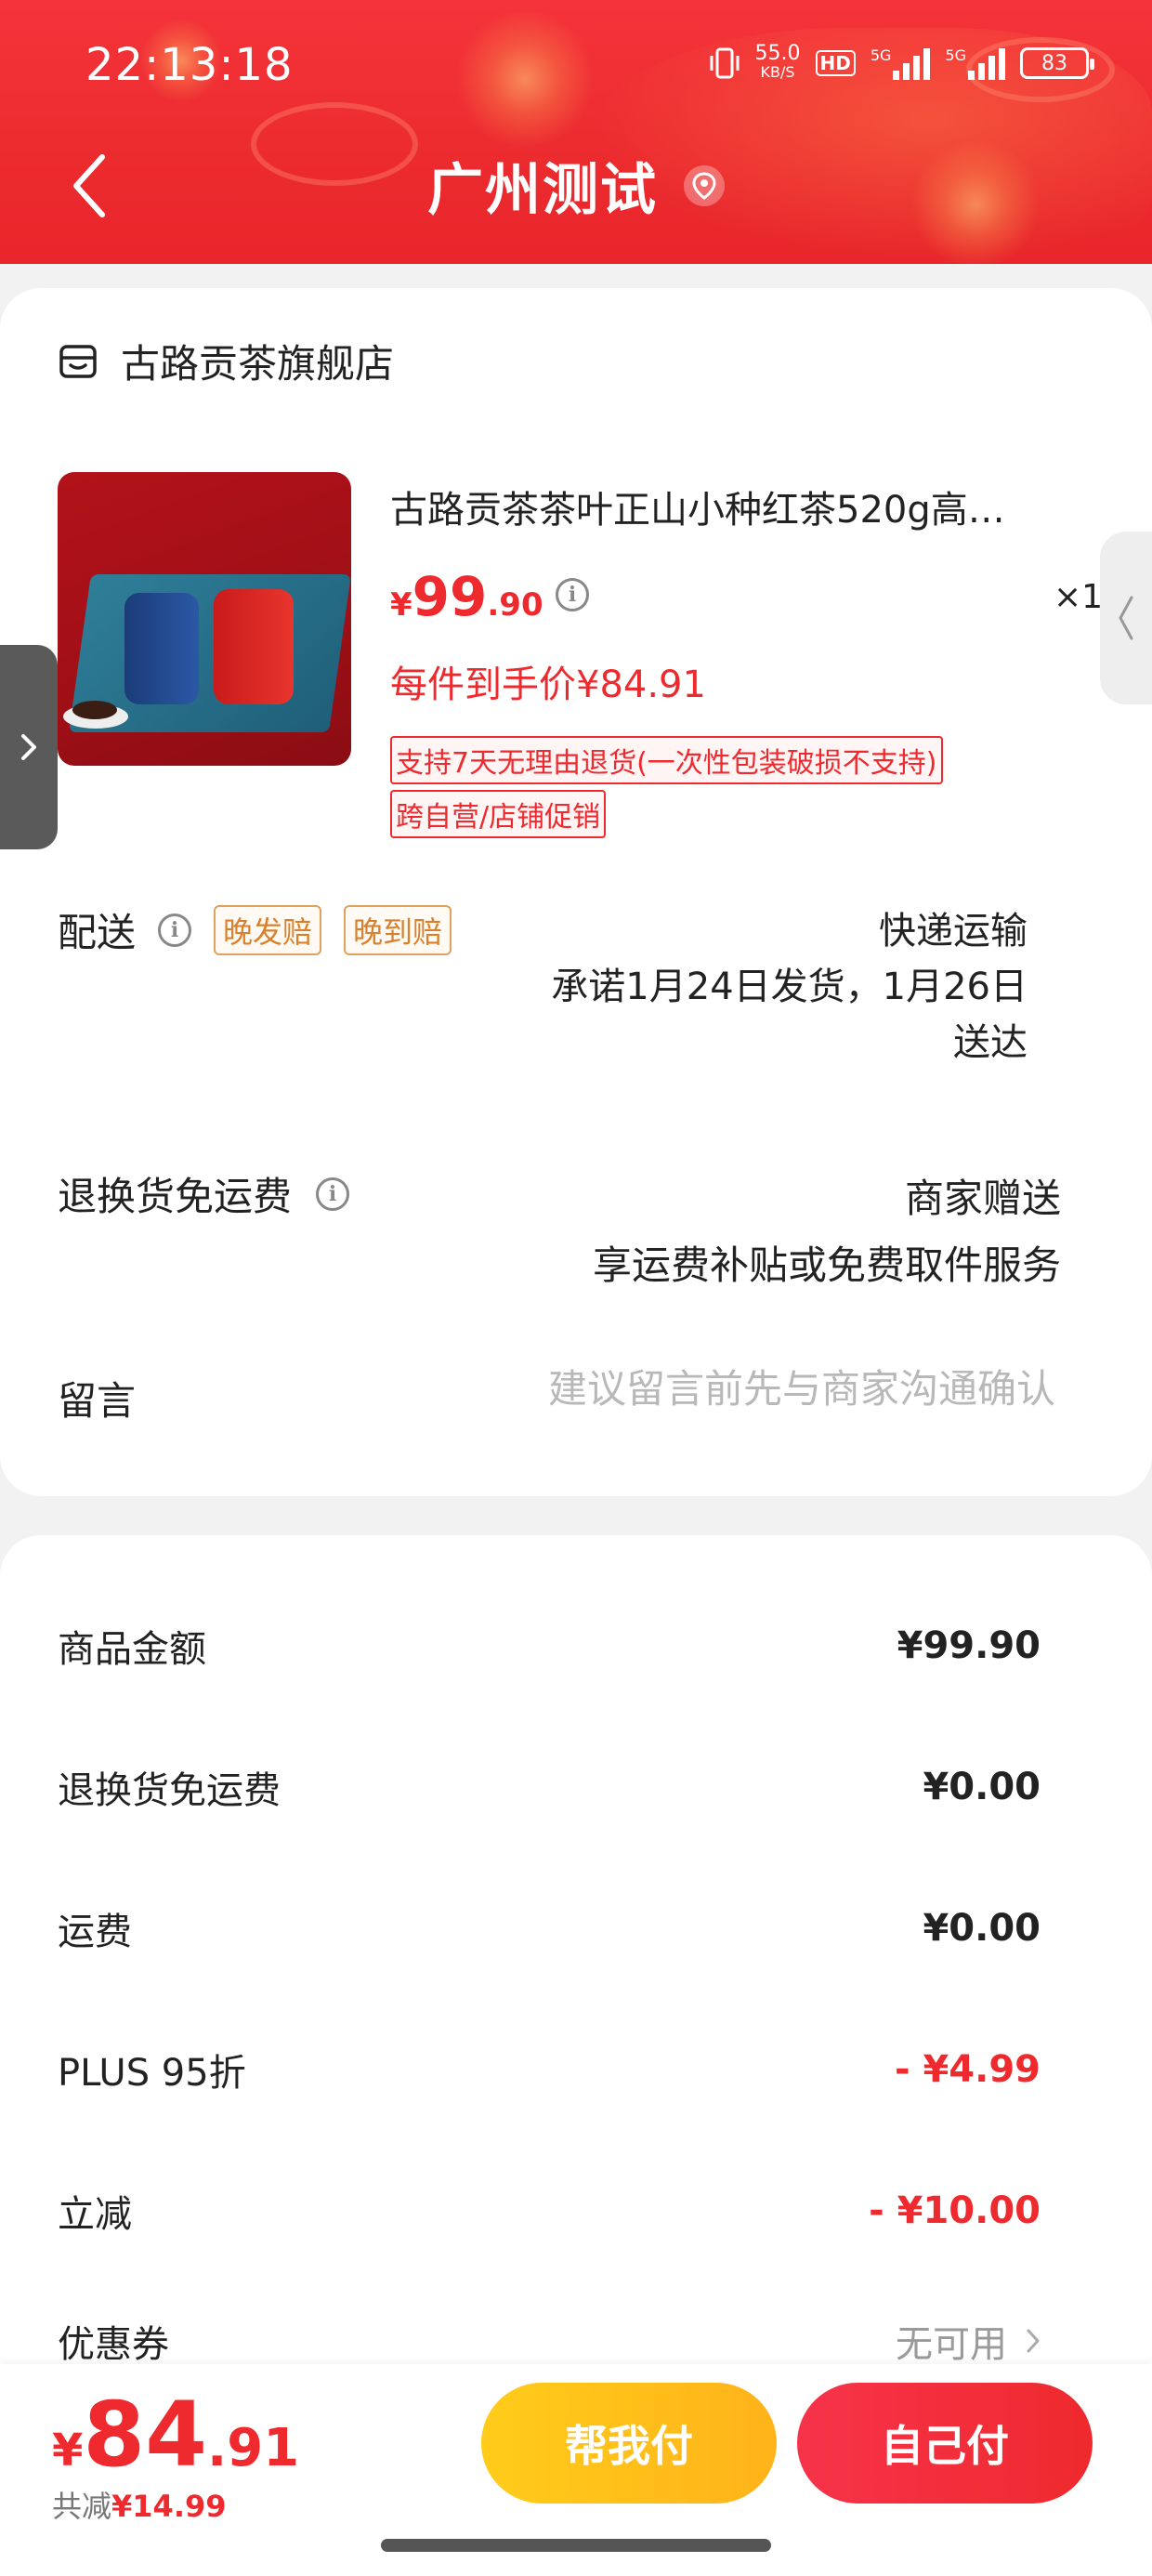 The width and height of the screenshot is (1152, 2576). I want to click on coupon-value: 无可用, so click(969, 2341).